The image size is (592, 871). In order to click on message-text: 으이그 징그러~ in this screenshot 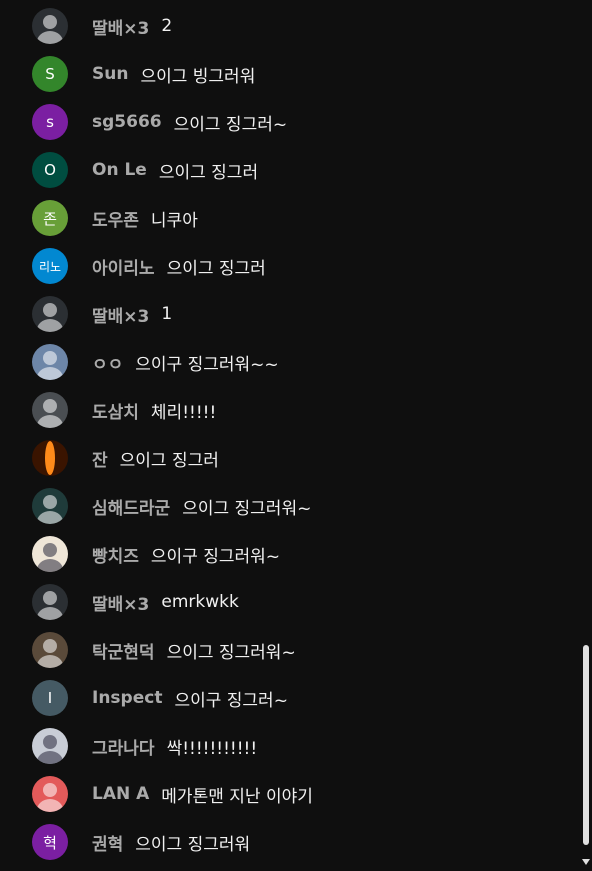, I will do `click(230, 124)`.